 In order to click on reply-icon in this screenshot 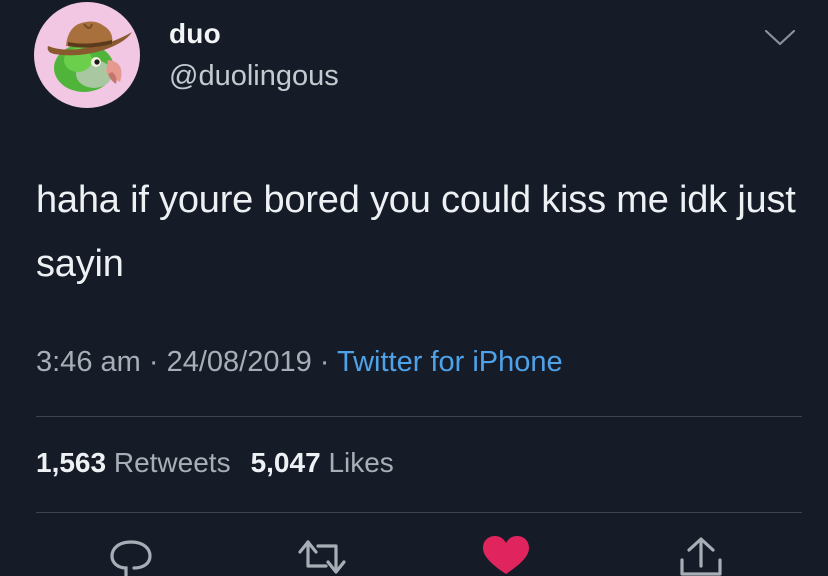, I will do `click(131, 558)`.